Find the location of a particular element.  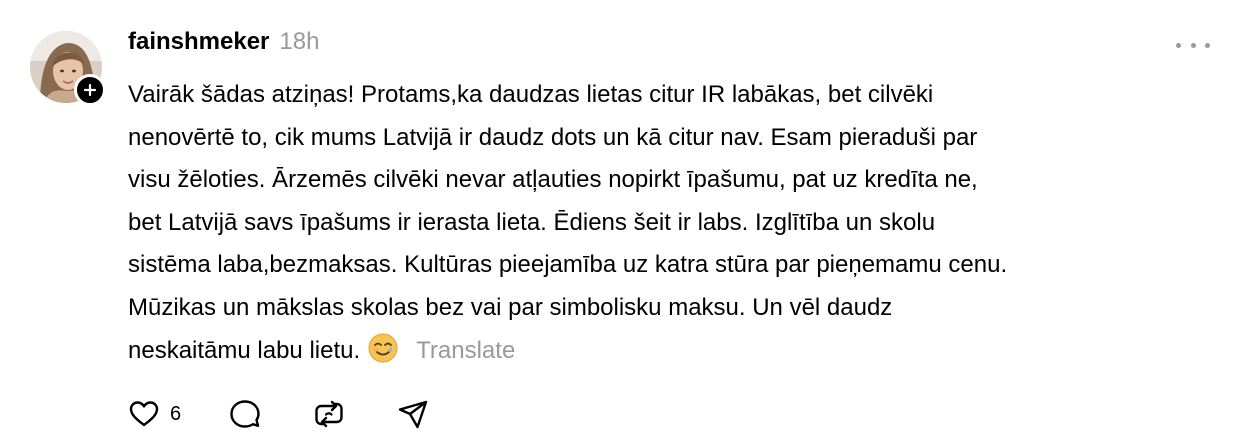

more-options-button is located at coordinates (1193, 45).